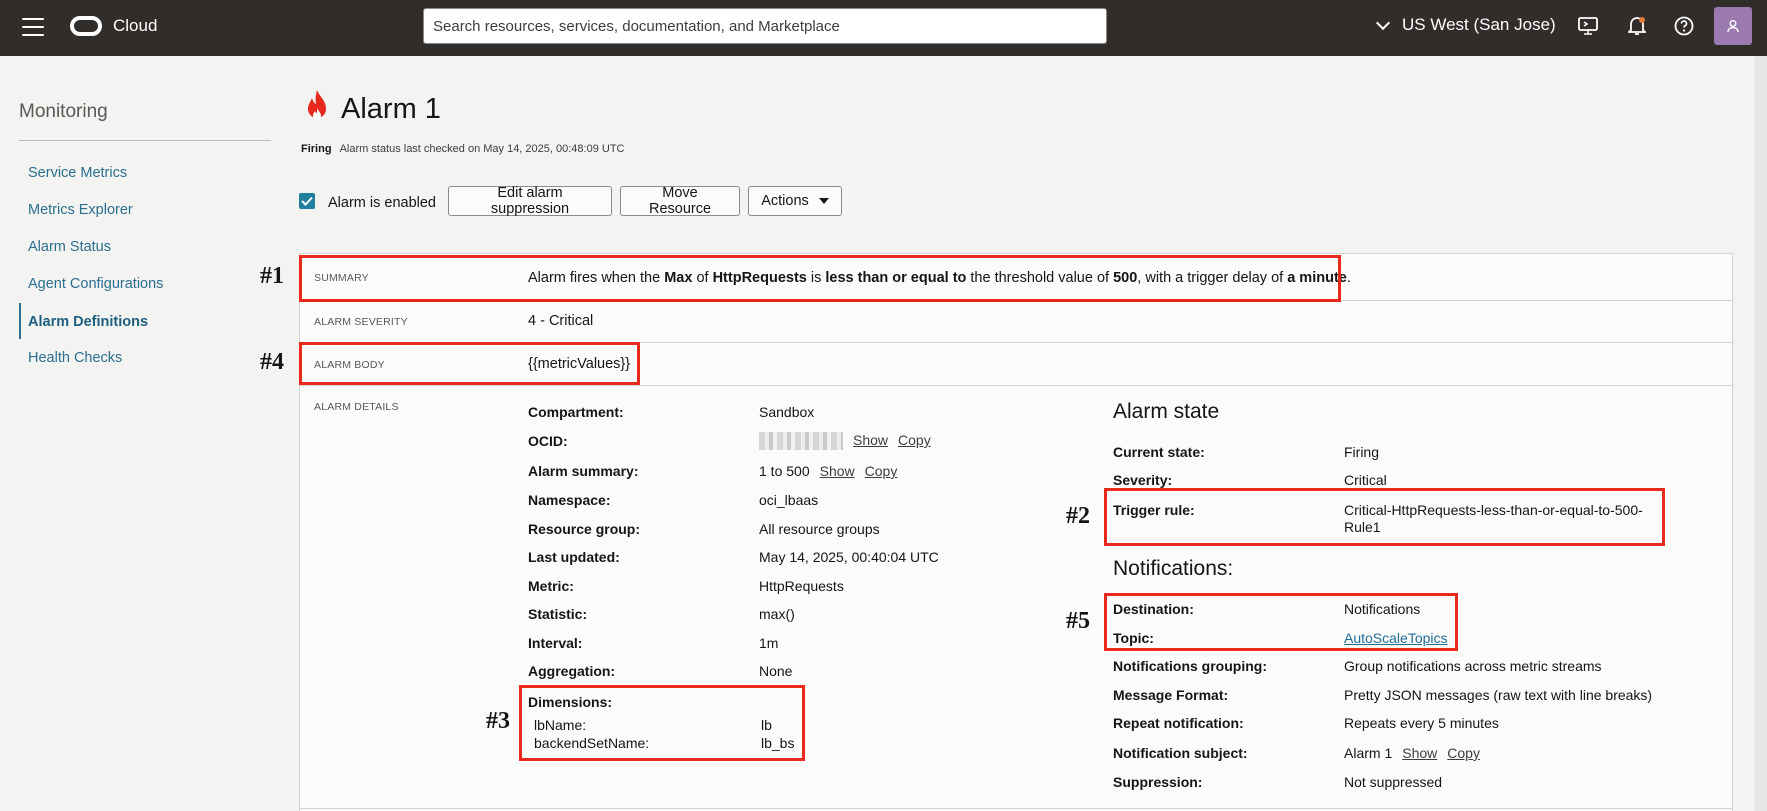 The height and width of the screenshot is (811, 1767). I want to click on ocid-show-link: Show, so click(870, 440).